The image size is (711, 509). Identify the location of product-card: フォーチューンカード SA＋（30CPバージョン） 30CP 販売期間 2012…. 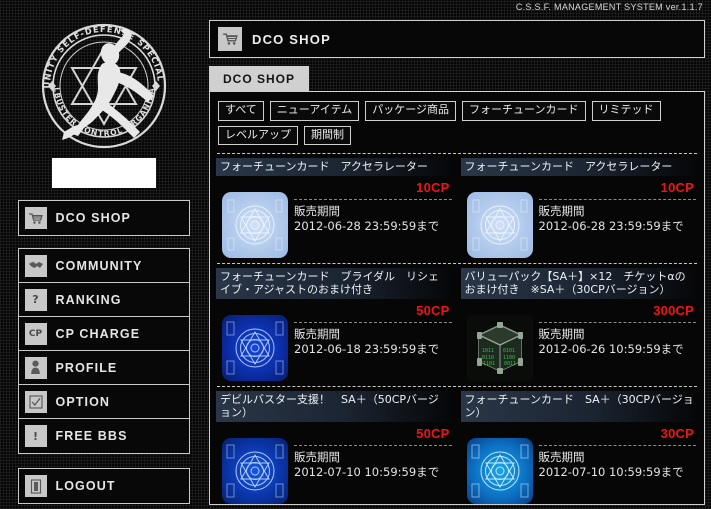
(579, 445).